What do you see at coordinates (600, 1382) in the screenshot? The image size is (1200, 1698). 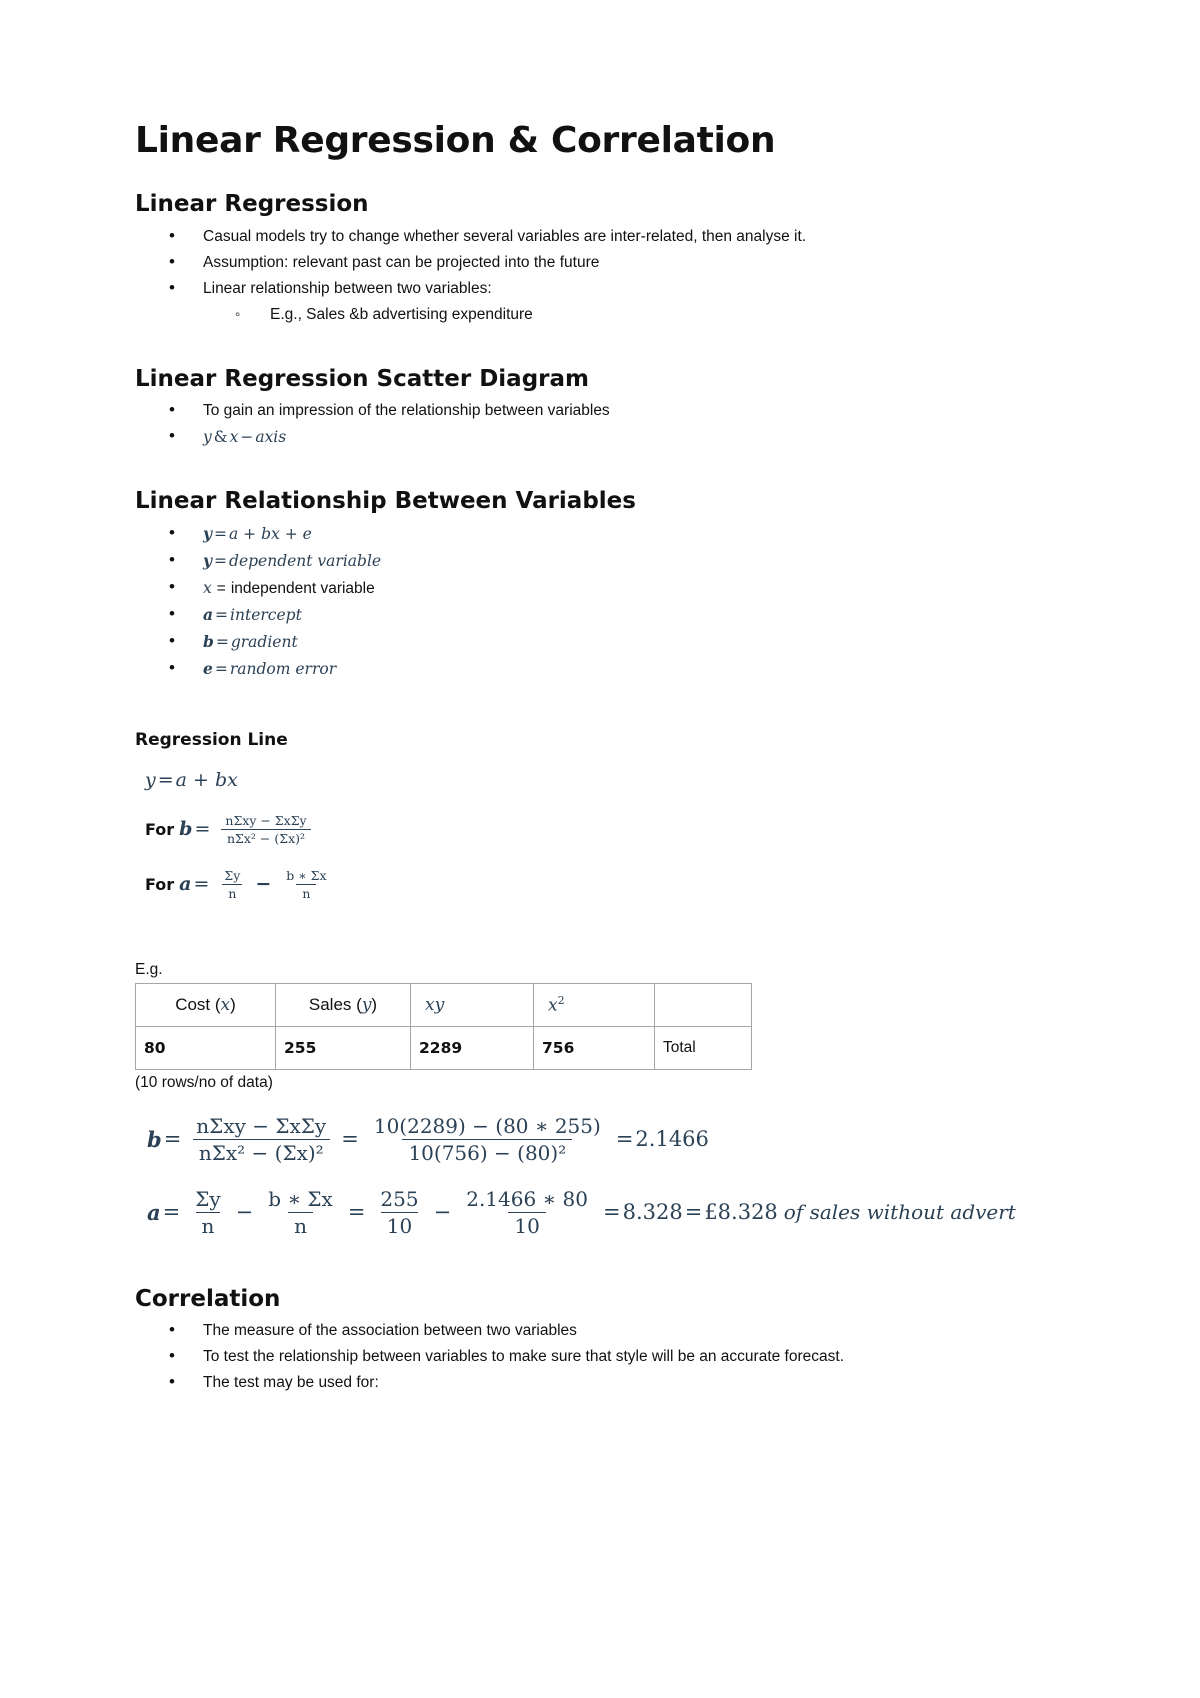 I see `list-item: The test may be used for:` at bounding box center [600, 1382].